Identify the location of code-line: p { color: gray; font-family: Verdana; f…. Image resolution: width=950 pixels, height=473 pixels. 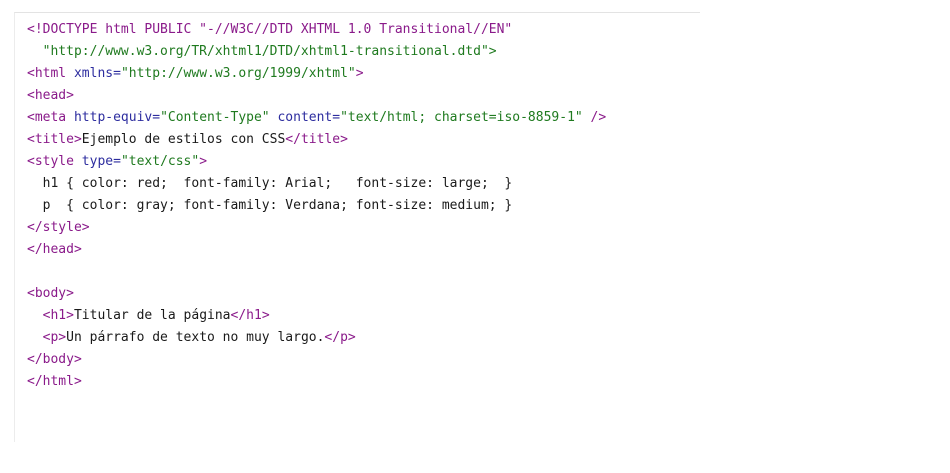
(316, 206).